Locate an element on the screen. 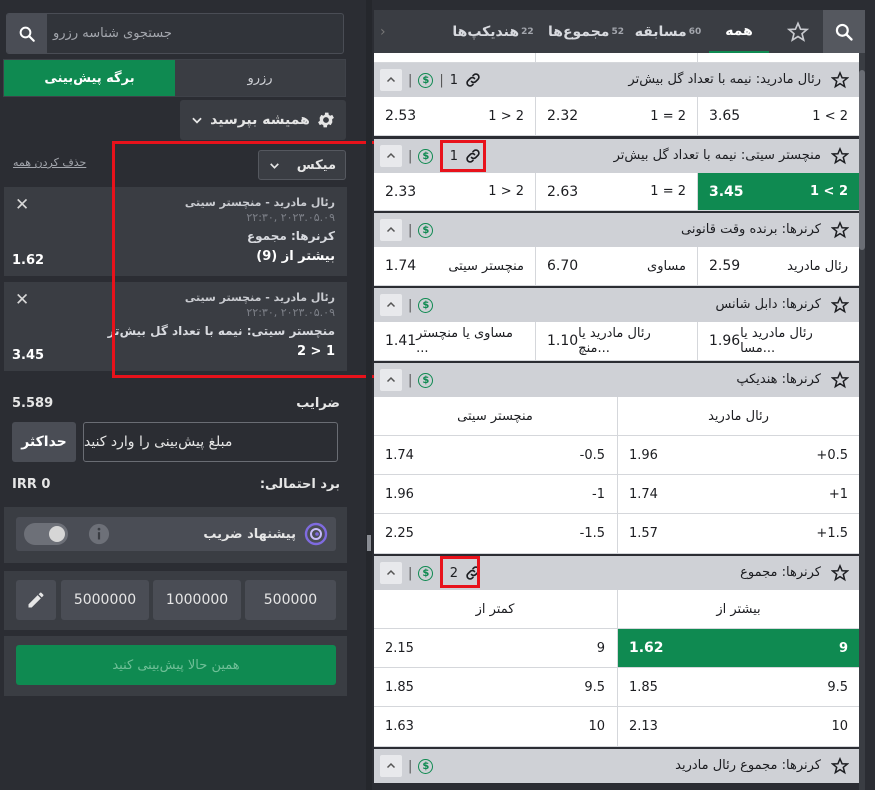  odds-cell: 2.25 -1.5 is located at coordinates (495, 533).